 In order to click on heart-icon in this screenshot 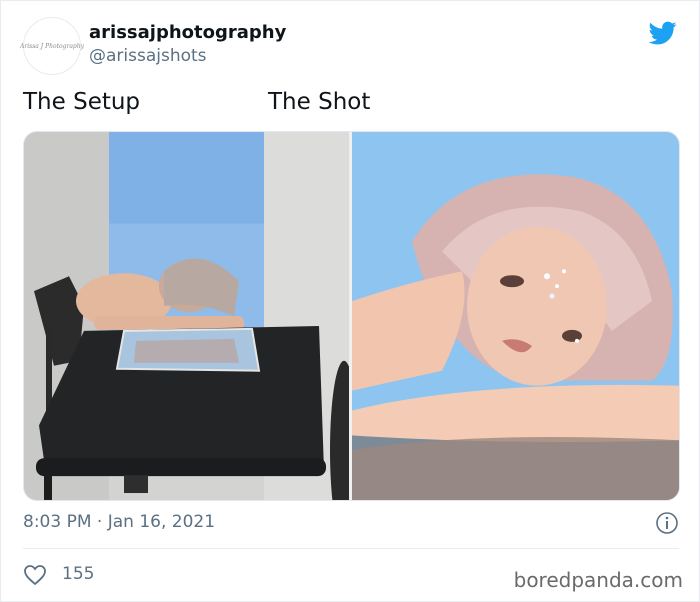, I will do `click(35, 575)`.